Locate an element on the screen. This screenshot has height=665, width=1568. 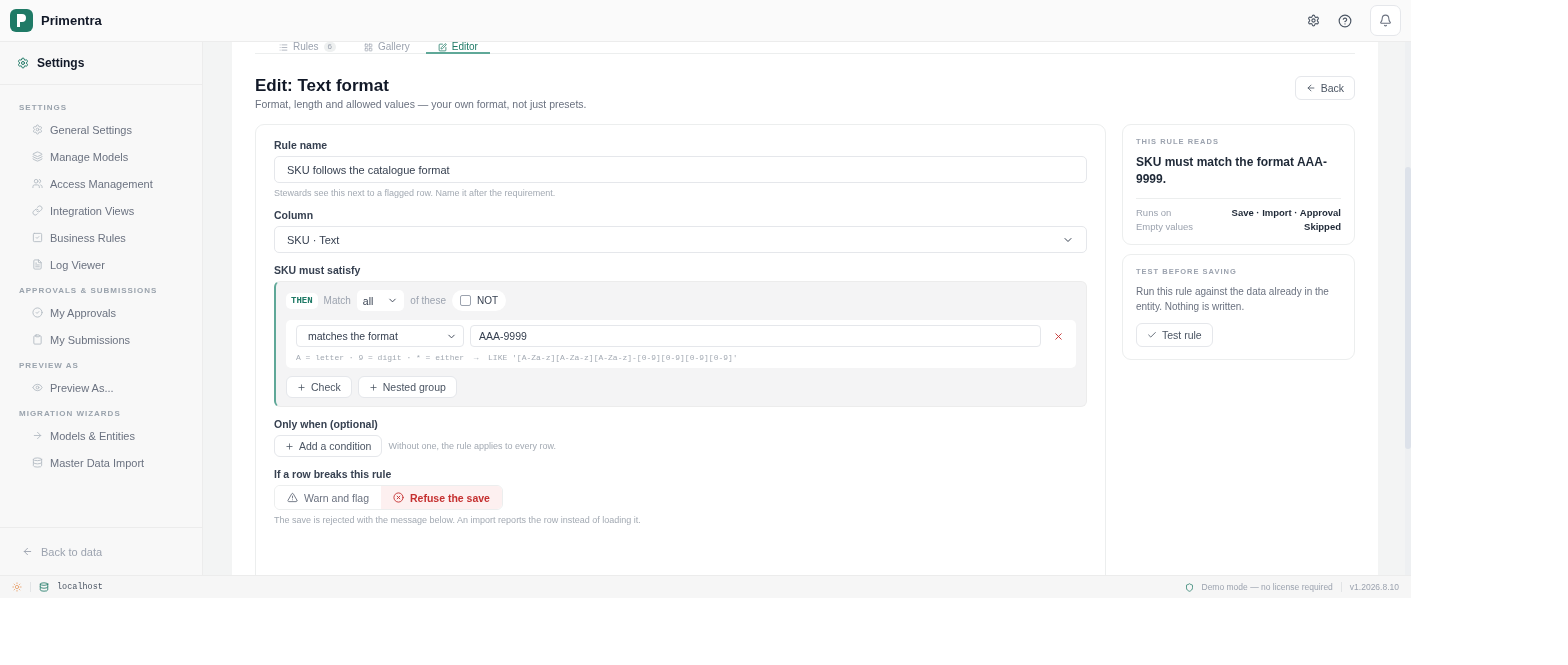
field-label: Only when (optional) is located at coordinates (326, 424).